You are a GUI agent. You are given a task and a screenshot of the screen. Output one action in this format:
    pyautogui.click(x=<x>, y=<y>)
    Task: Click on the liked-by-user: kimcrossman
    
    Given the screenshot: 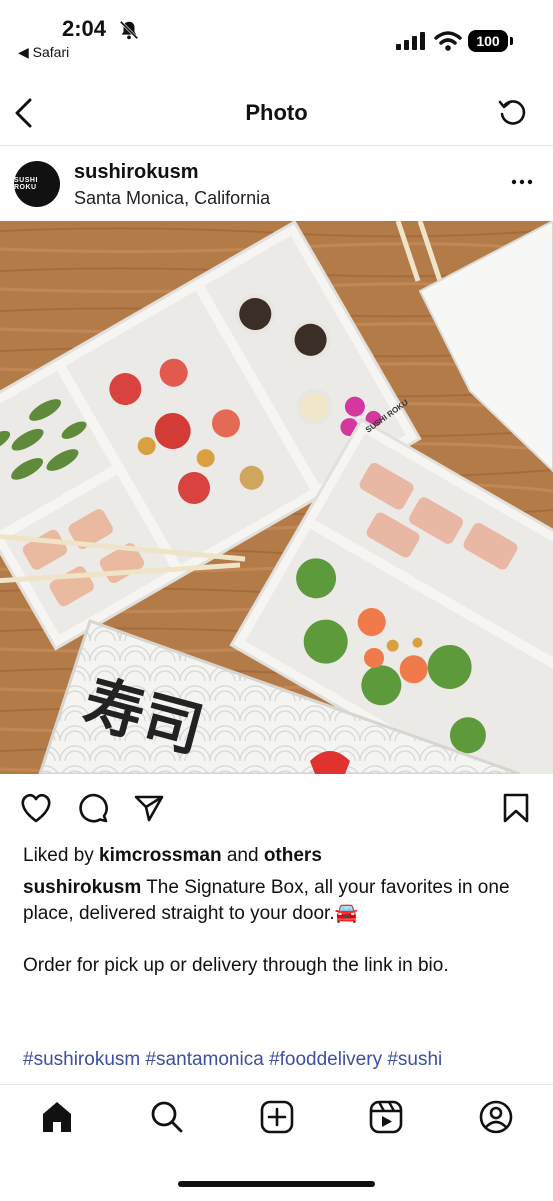 What is the action you would take?
    pyautogui.click(x=160, y=855)
    